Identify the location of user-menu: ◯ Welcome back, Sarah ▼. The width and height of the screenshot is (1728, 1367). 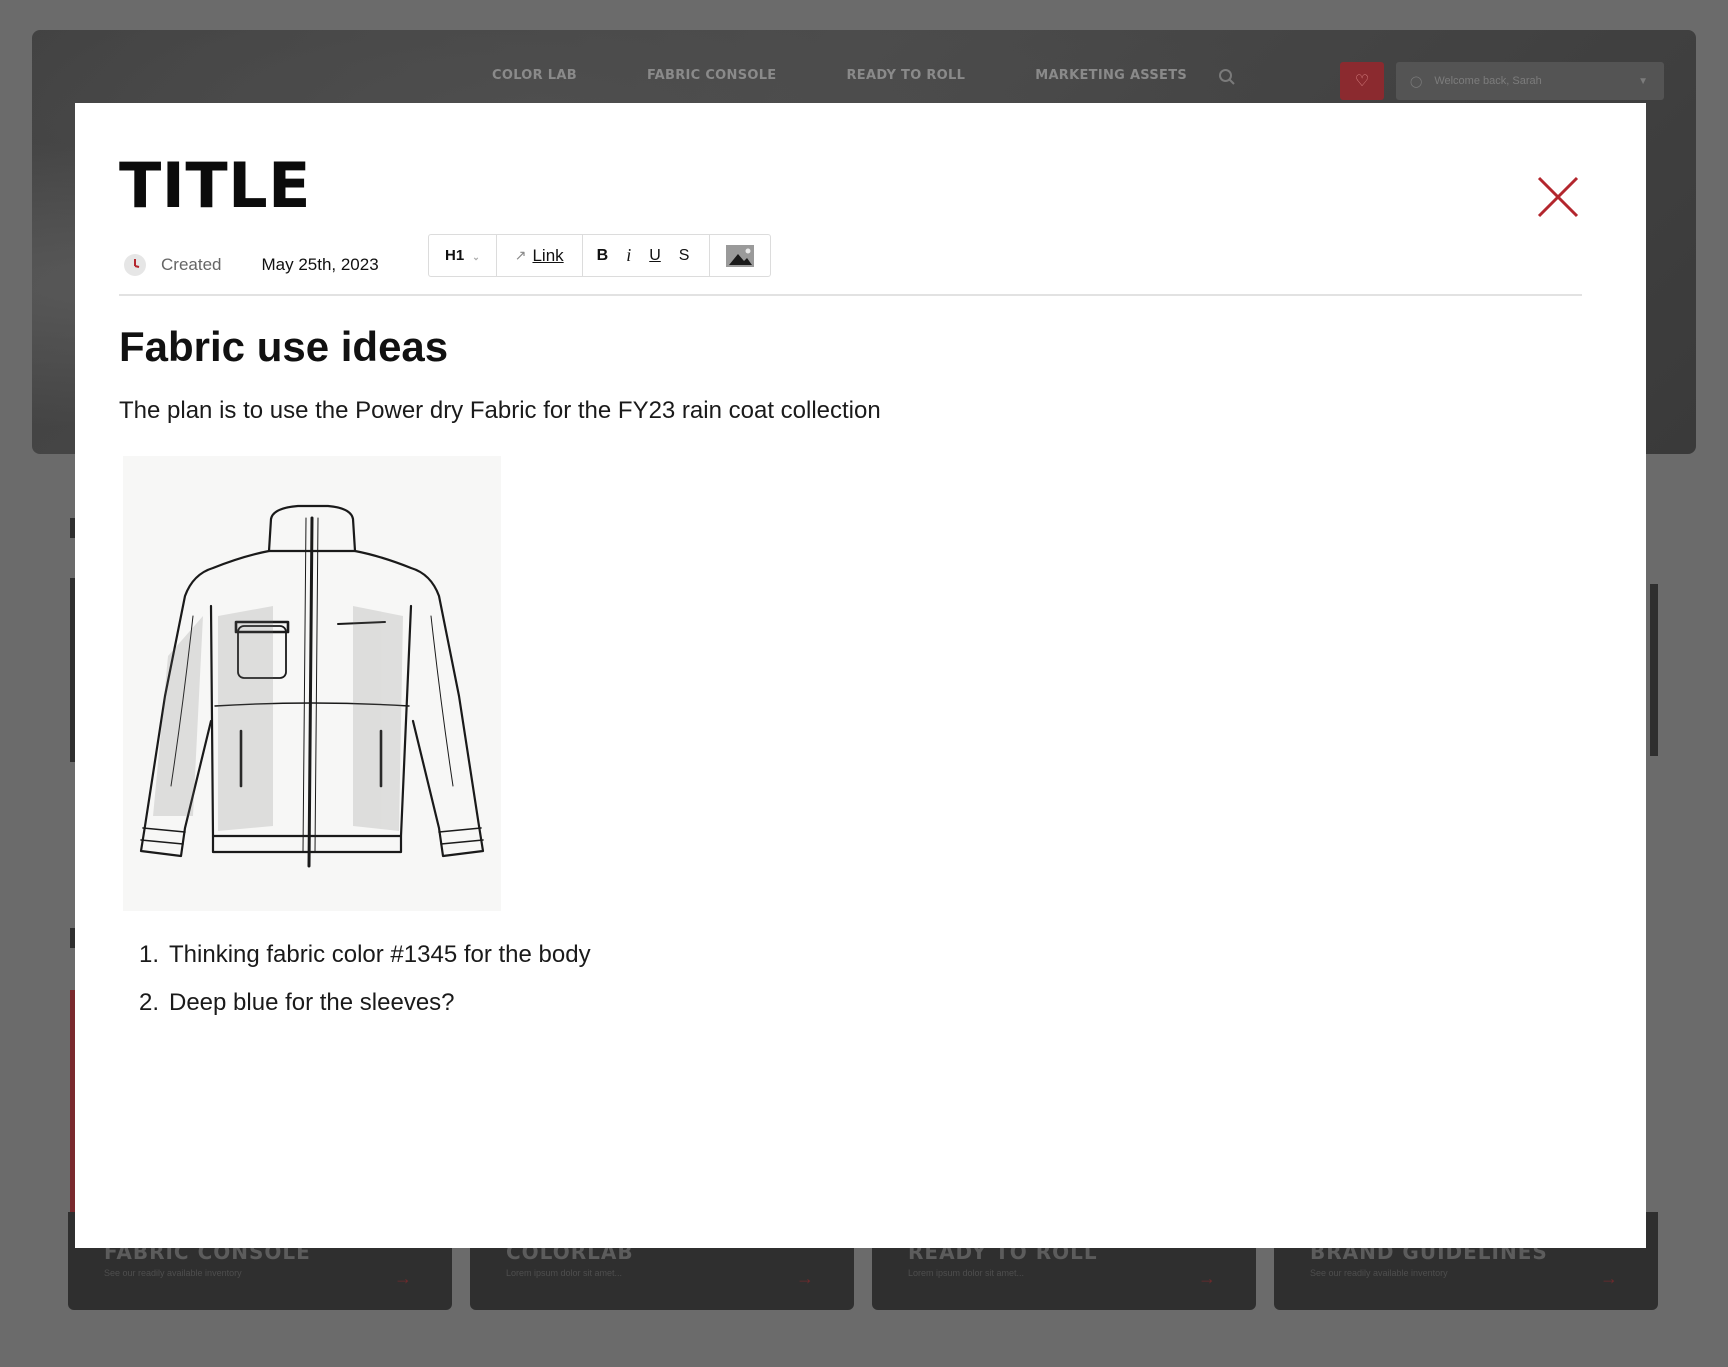
(1530, 81).